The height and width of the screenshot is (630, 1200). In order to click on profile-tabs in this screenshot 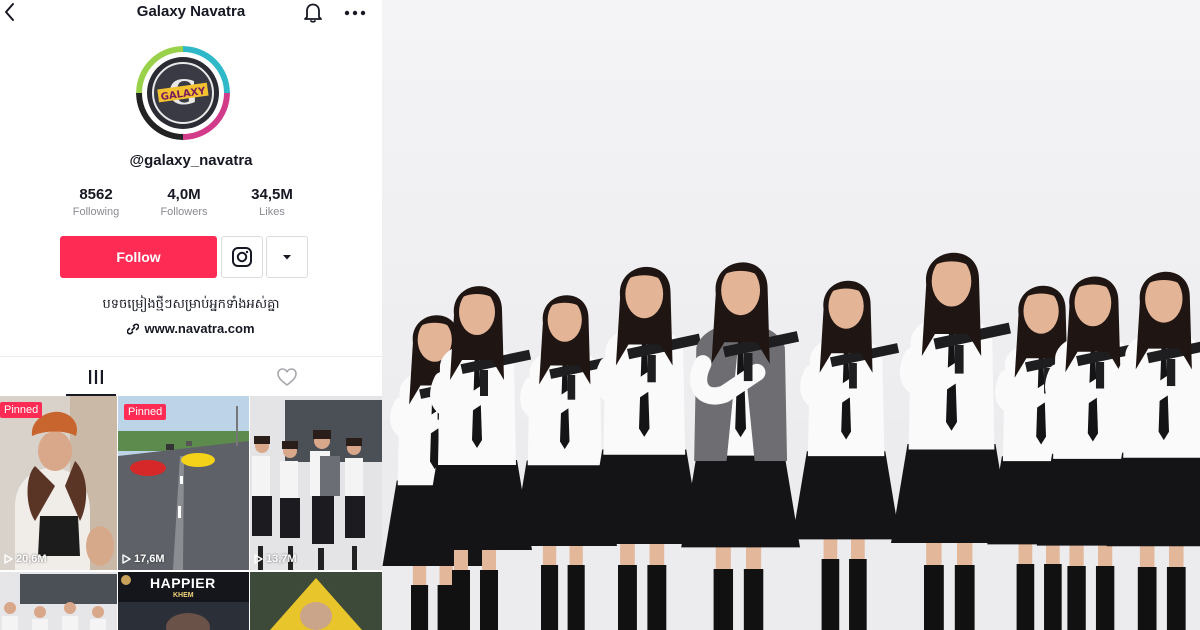, I will do `click(191, 376)`.